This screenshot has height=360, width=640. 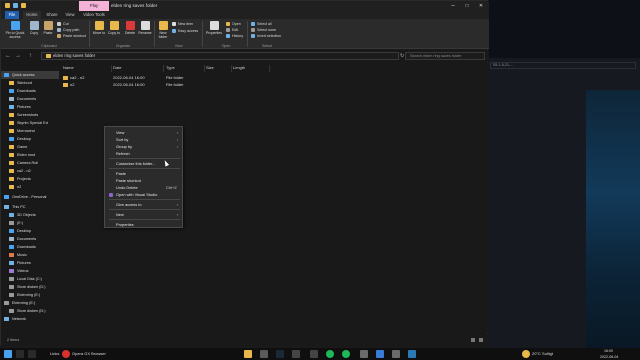 I want to click on column-type: Type, so click(x=170, y=67).